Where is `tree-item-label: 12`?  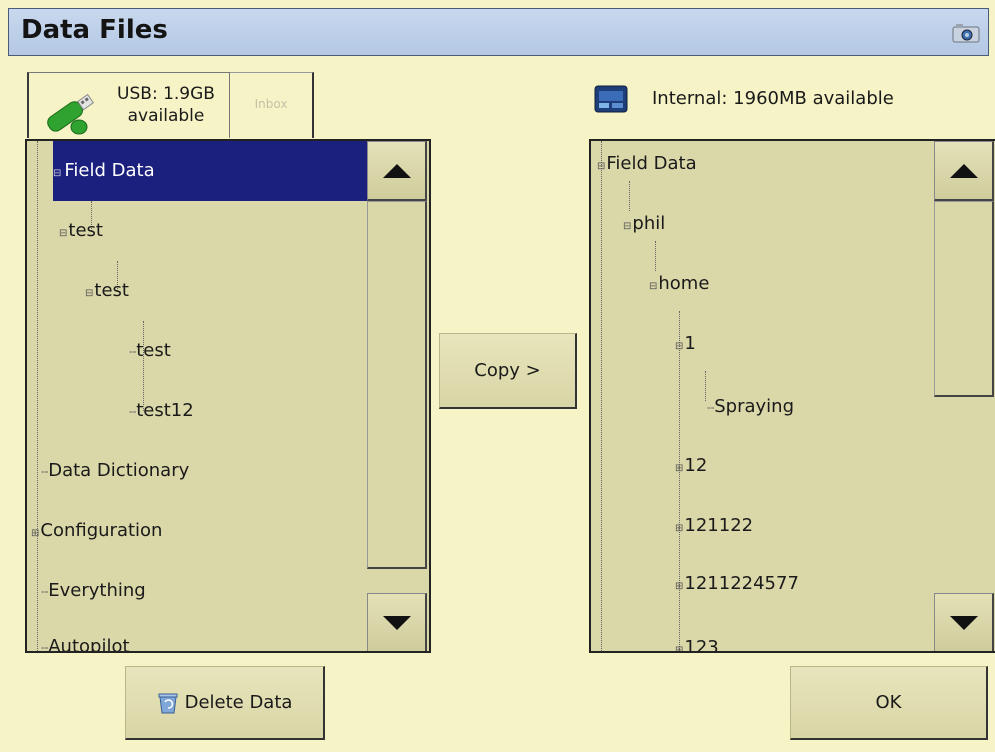 tree-item-label: 12 is located at coordinates (696, 465).